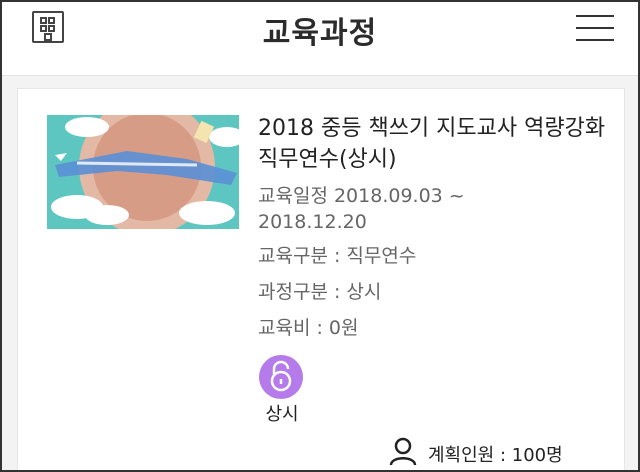  Describe the element at coordinates (337, 256) in the screenshot. I see `education-category: 교육구분 : 직무연수` at that location.